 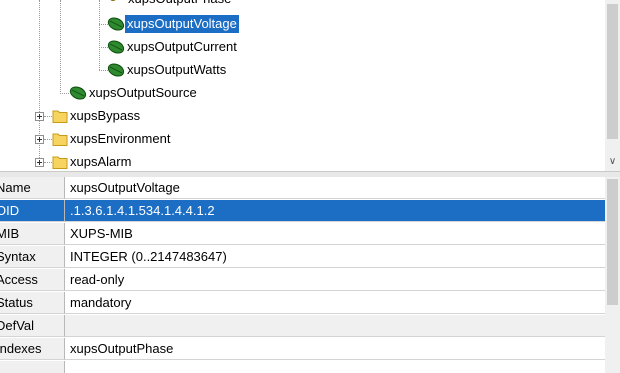 I want to click on table-row-access: Access read-only, so click(x=302, y=280).